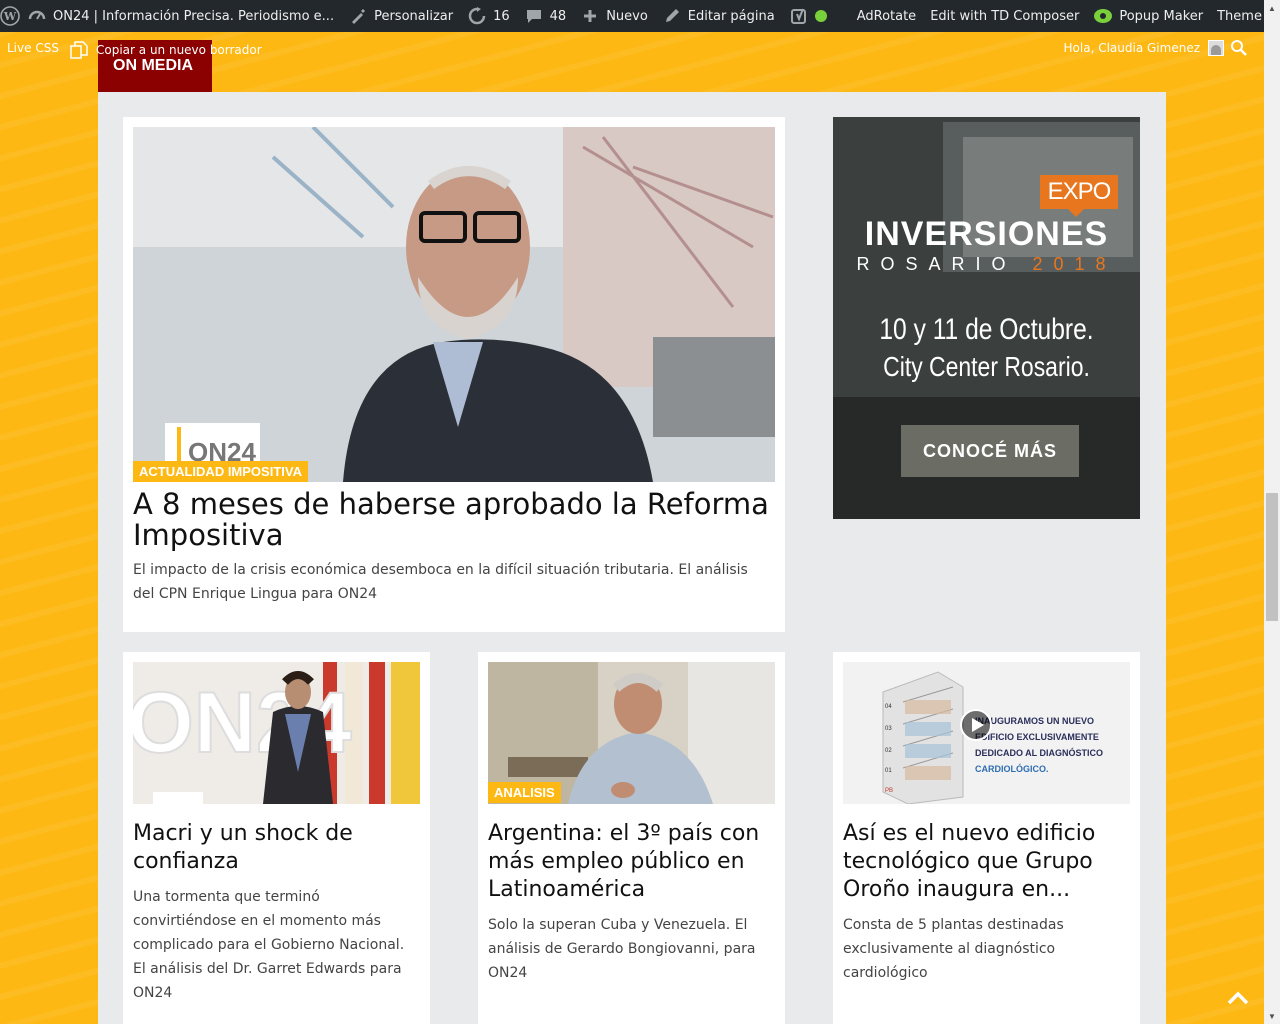 The width and height of the screenshot is (1280, 1024). Describe the element at coordinates (1034, 721) in the screenshot. I see `thumb-caption-line: INAUGURAMOS UN NUEVO` at that location.